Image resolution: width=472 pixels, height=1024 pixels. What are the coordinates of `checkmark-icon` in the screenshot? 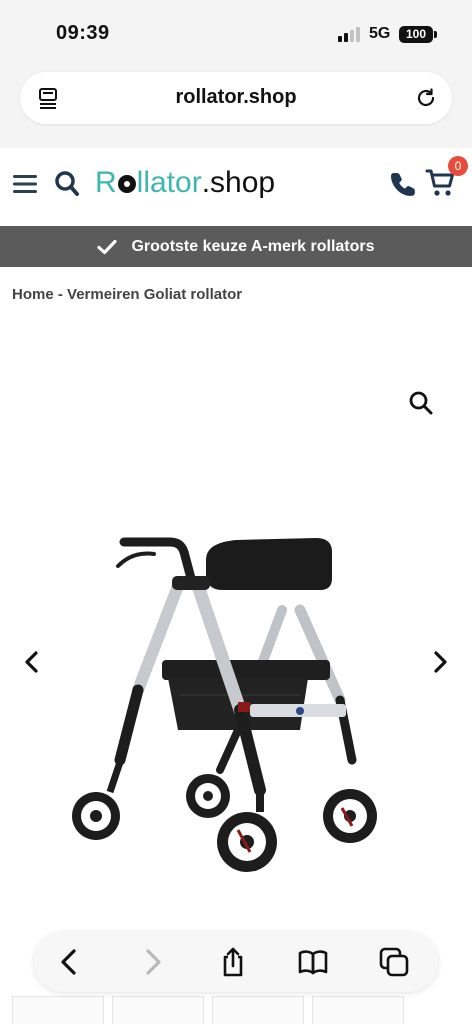 It's located at (107, 246).